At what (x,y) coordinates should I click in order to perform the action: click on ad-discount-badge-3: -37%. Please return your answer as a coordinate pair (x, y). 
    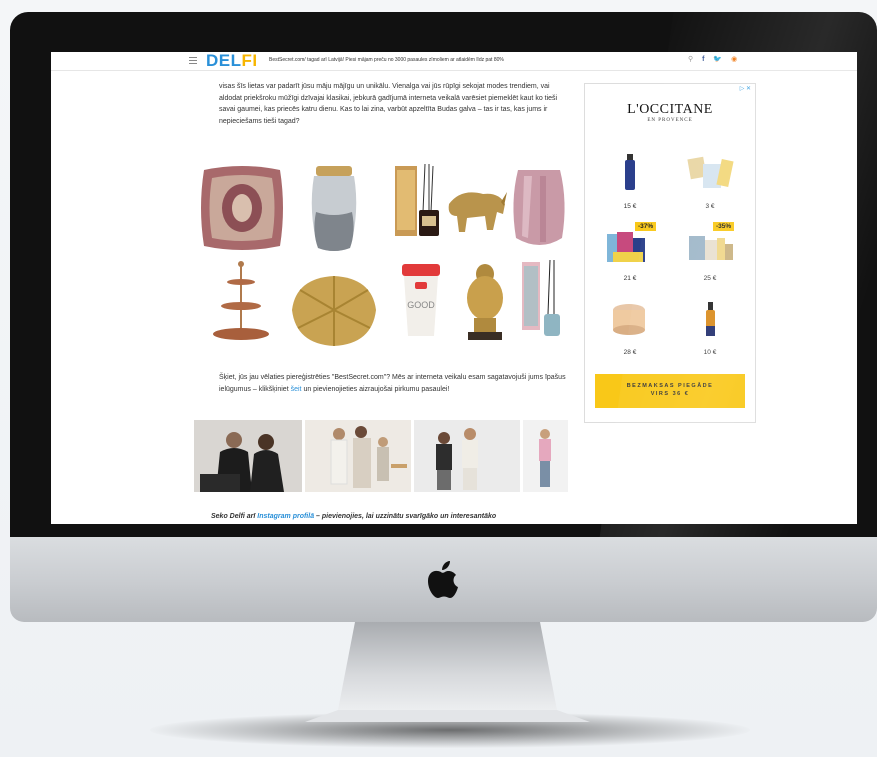
    Looking at the image, I should click on (646, 226).